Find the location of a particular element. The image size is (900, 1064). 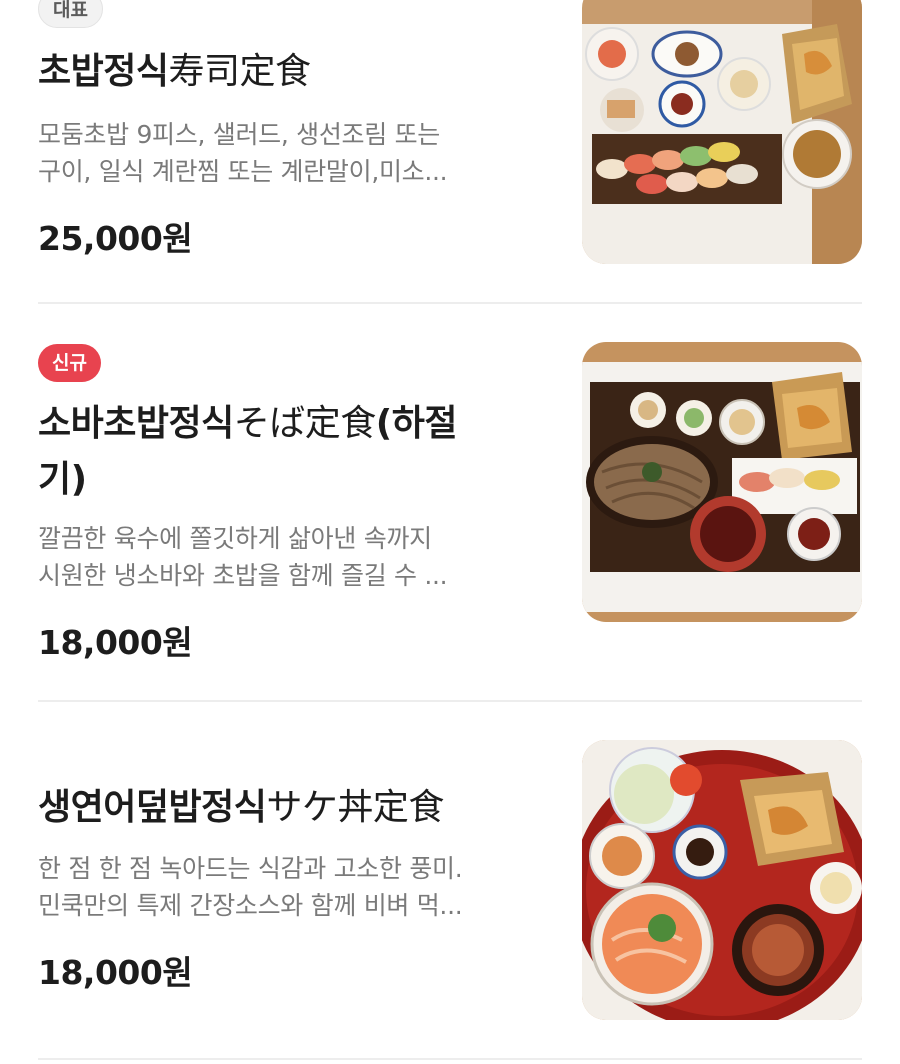

description-line: 한 점 한 점 녹아드는 식감과 고소한 풍미. is located at coordinates (250, 868).